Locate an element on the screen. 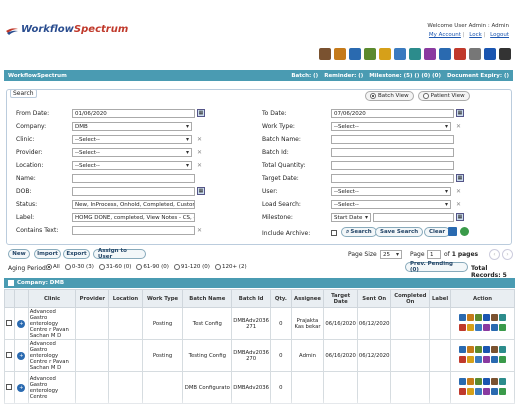 This screenshot has height=413, width=517. new-button: New is located at coordinates (19, 254).